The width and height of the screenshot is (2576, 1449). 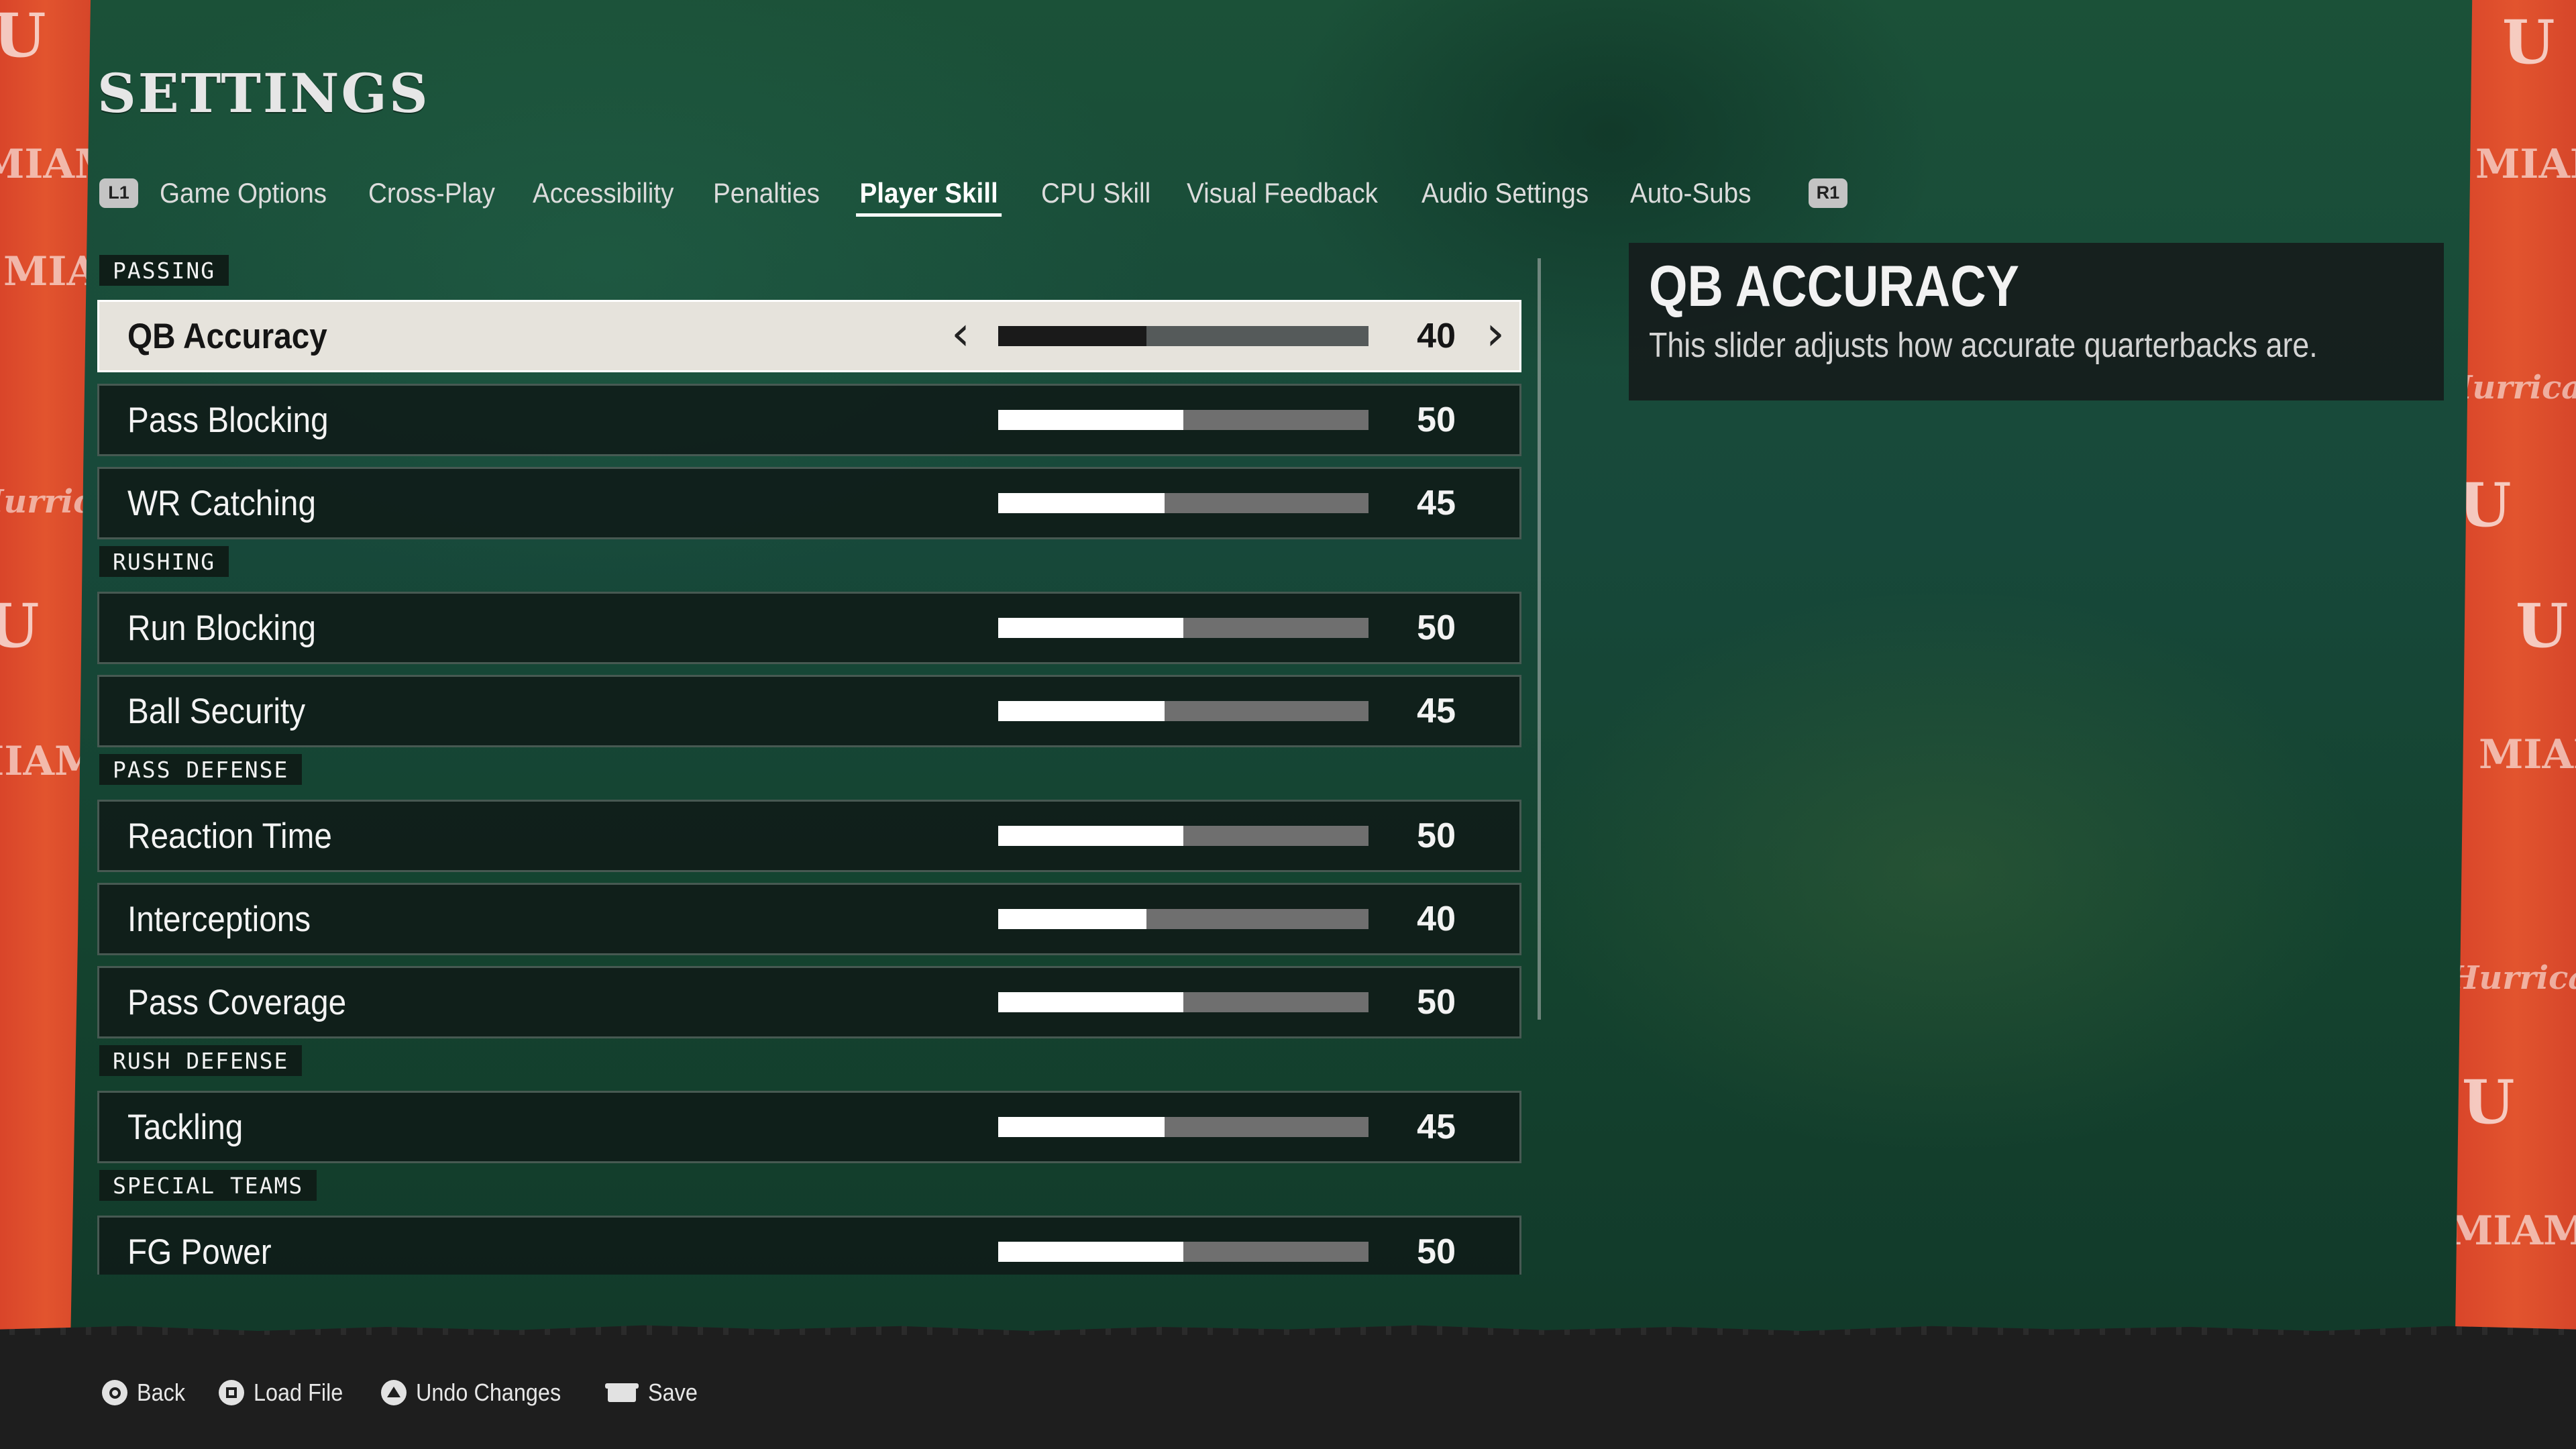 I want to click on slider-row-reaction-time: Reaction Time 50, so click(x=809, y=836).